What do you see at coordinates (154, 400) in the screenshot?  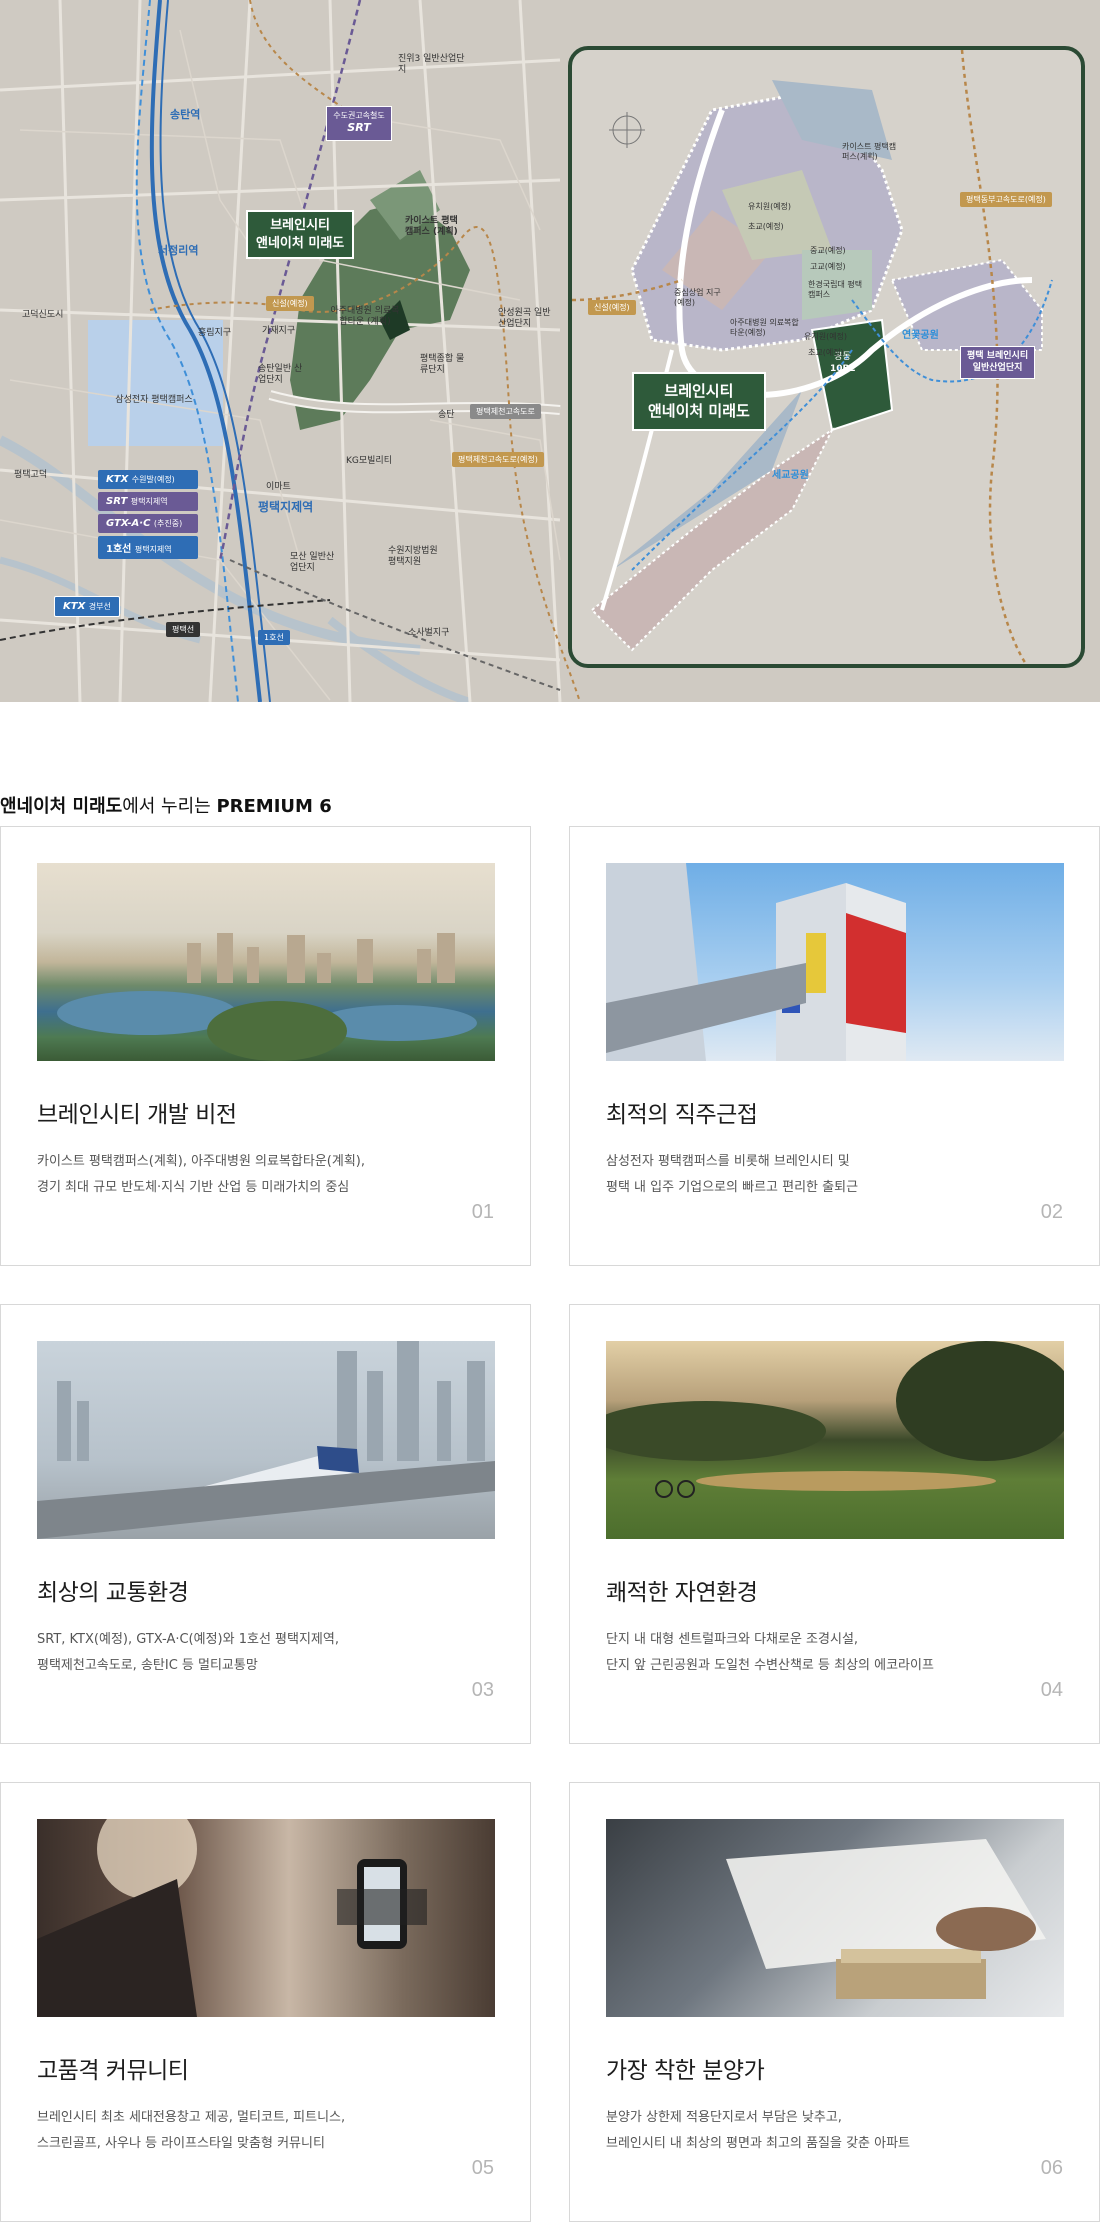 I see `samsung-campus-label: 삼성전자 평택캠퍼스` at bounding box center [154, 400].